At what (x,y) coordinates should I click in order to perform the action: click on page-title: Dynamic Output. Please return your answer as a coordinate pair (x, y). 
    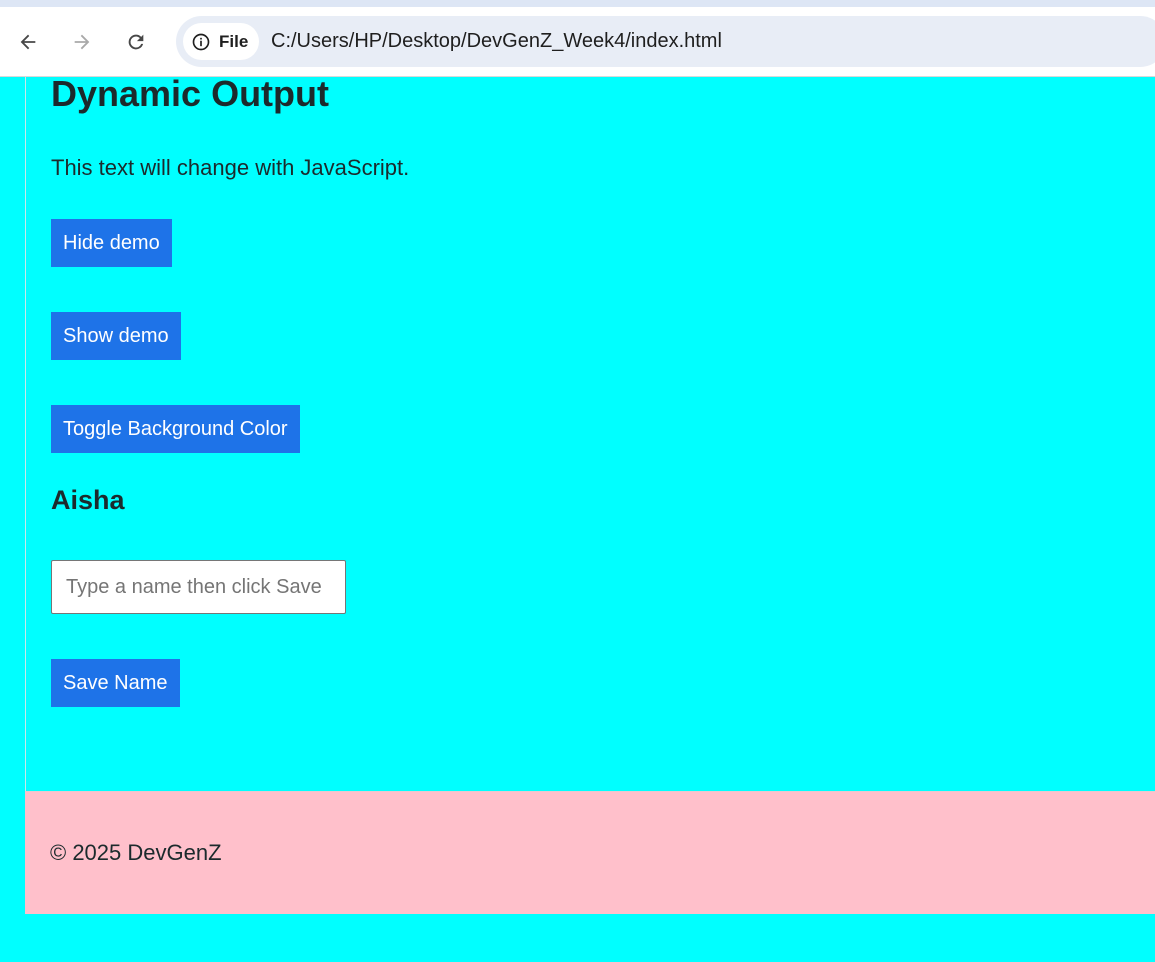
    Looking at the image, I should click on (190, 93).